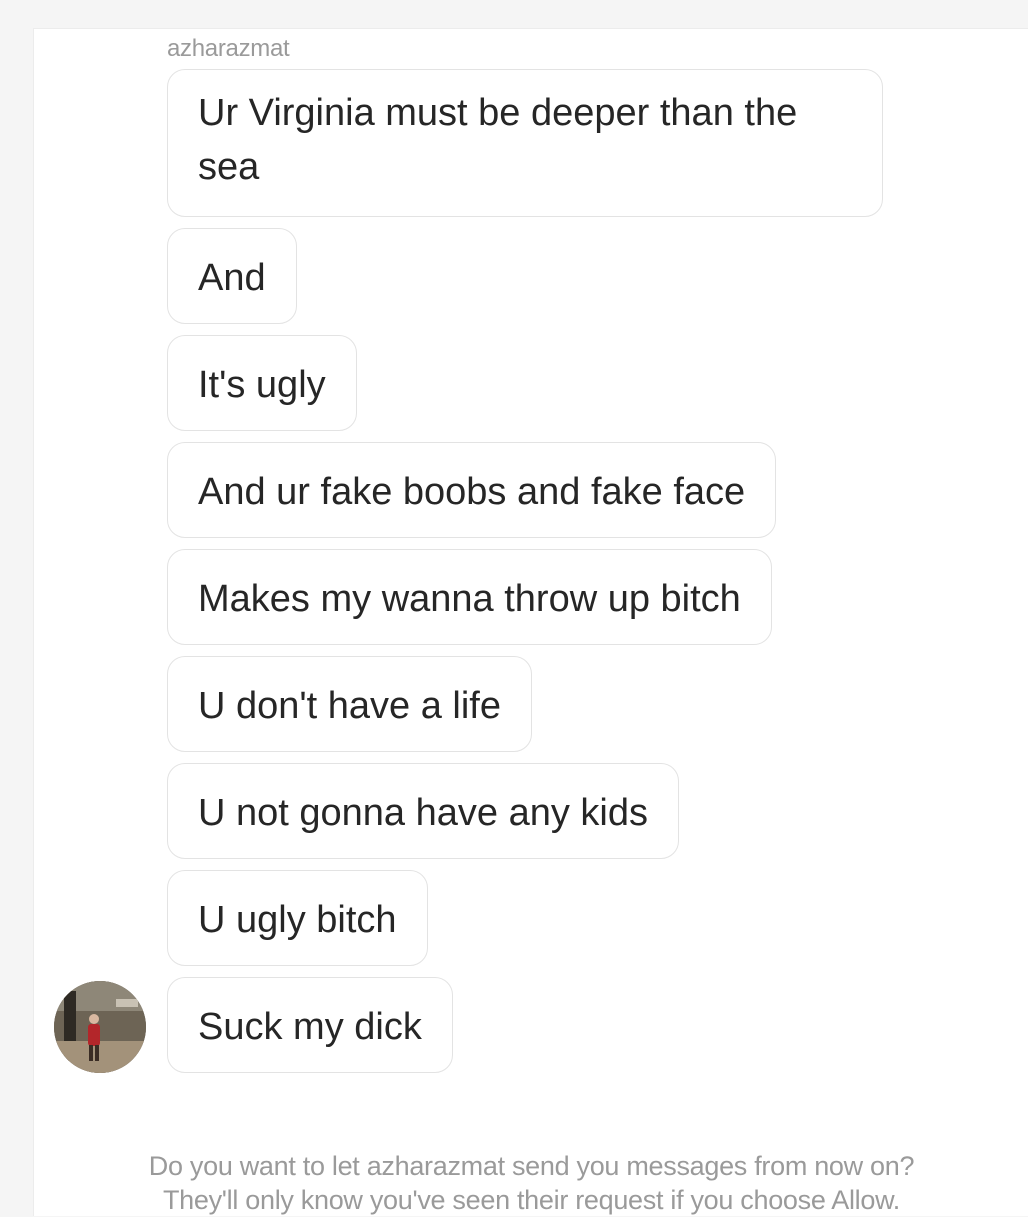 The width and height of the screenshot is (1028, 1217). I want to click on message-text: Suck my dick, so click(310, 1027).